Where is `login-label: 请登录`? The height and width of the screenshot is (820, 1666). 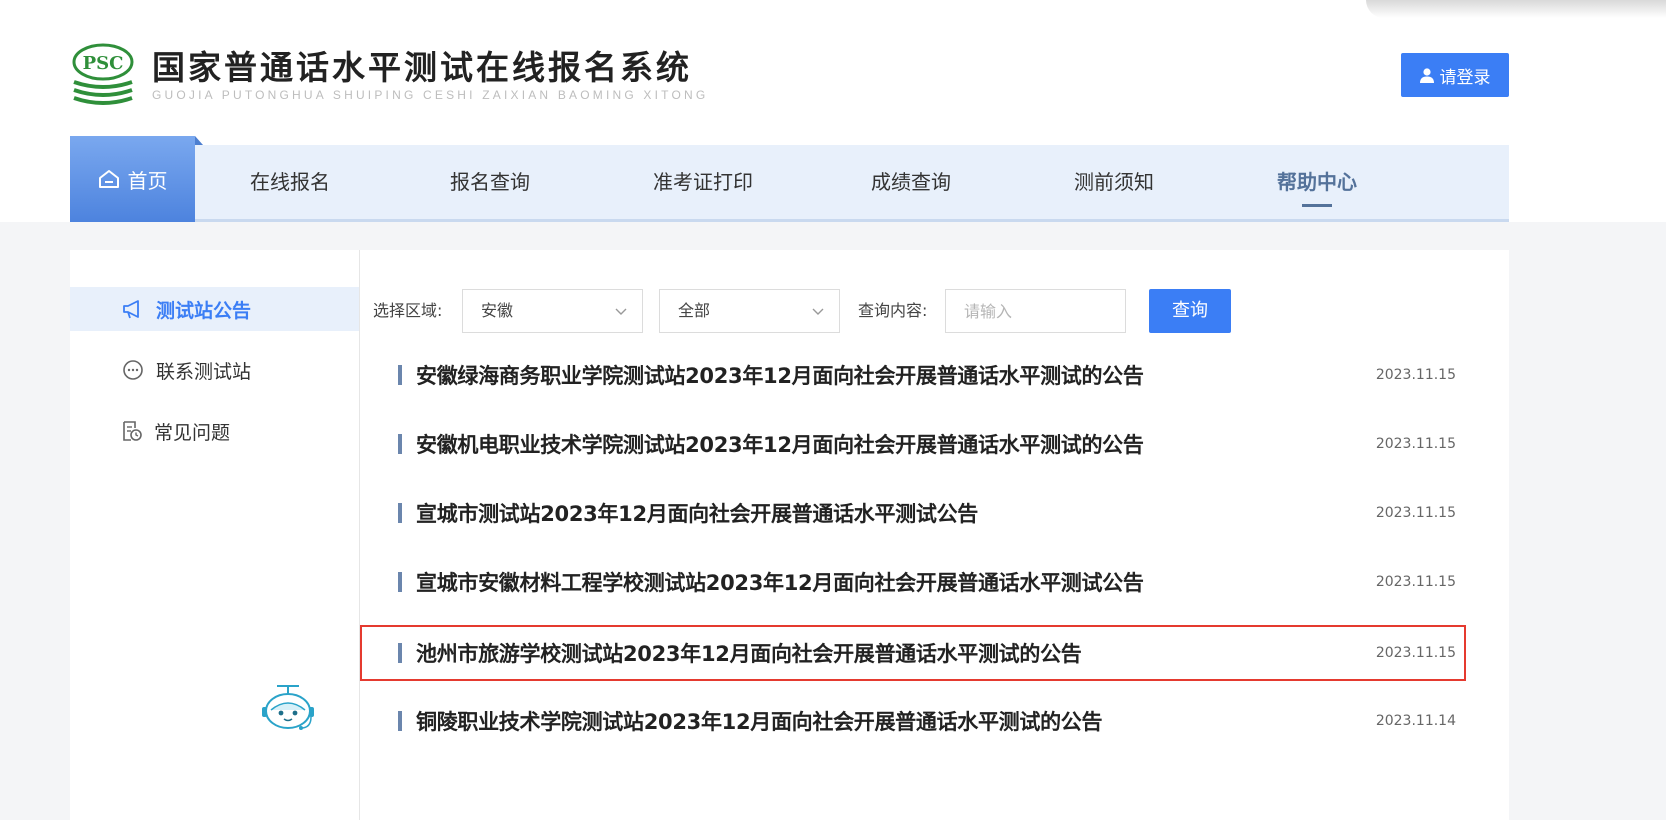
login-label: 请登录 is located at coordinates (1465, 77).